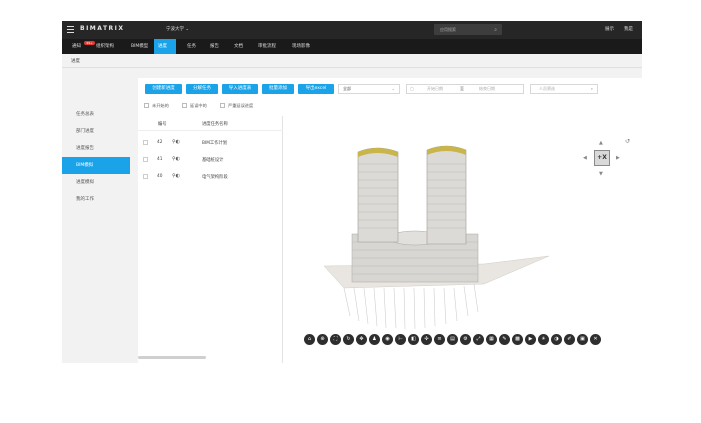 This screenshot has height=423, width=701. What do you see at coordinates (504, 339) in the screenshot?
I see `markup-icon: ✎` at bounding box center [504, 339].